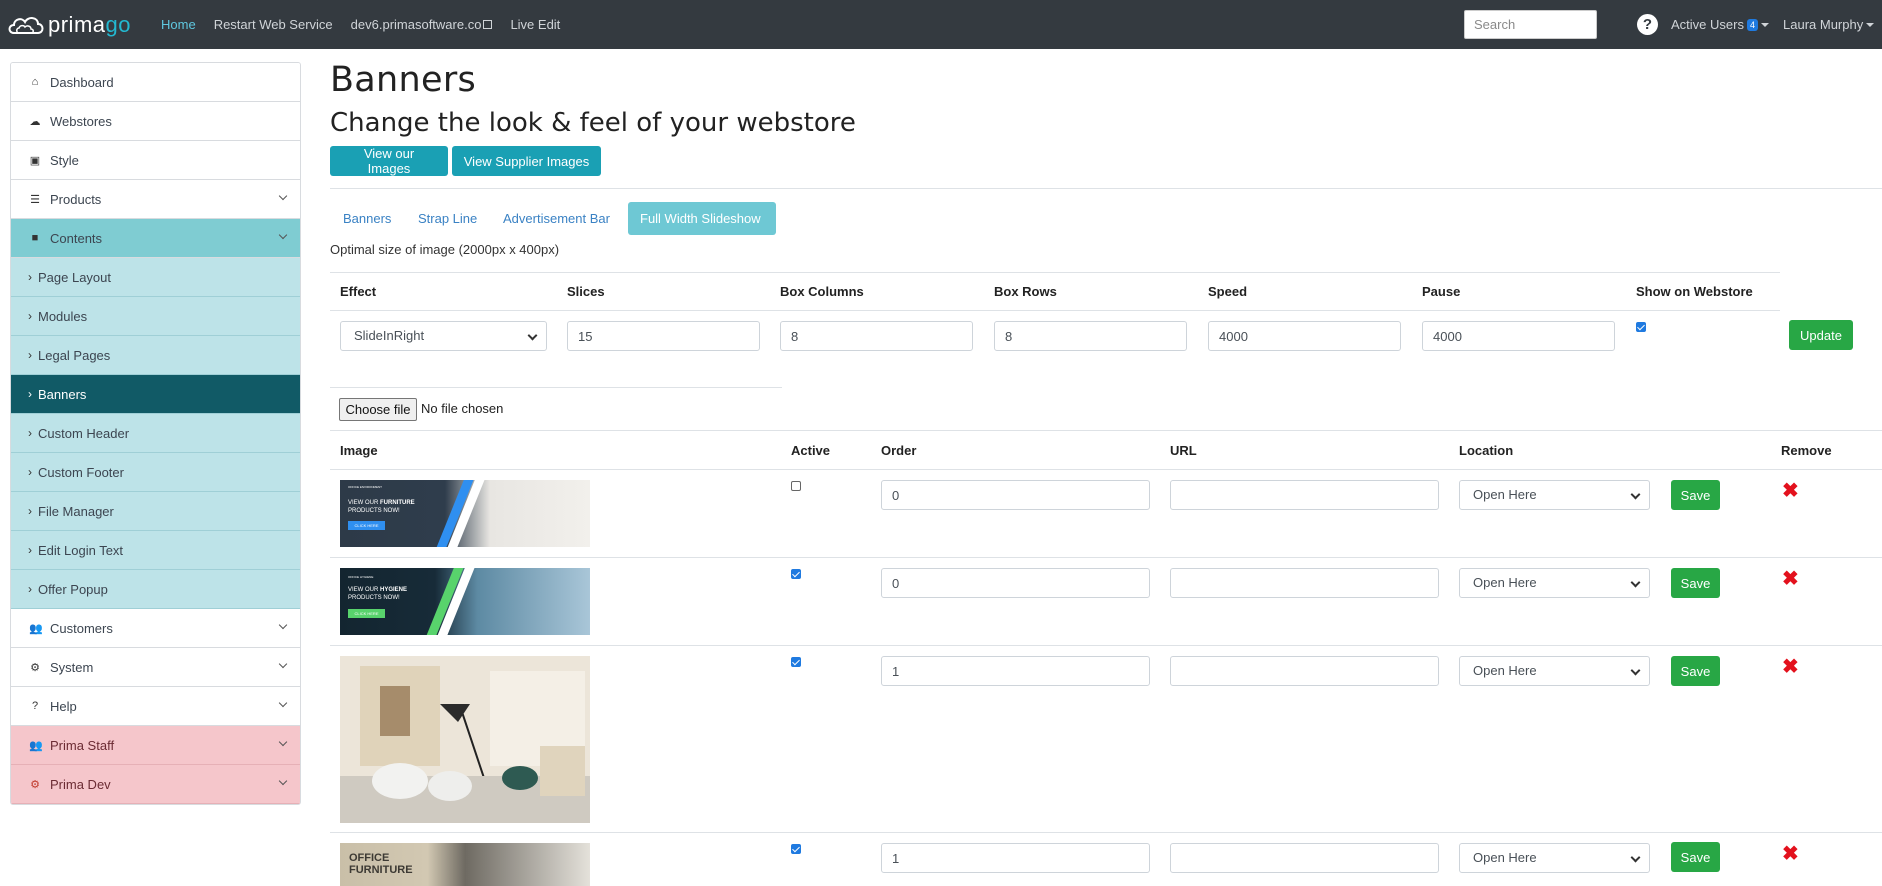 This screenshot has height=886, width=1882. Describe the element at coordinates (178, 24) in the screenshot. I see `nav-home: Home` at that location.